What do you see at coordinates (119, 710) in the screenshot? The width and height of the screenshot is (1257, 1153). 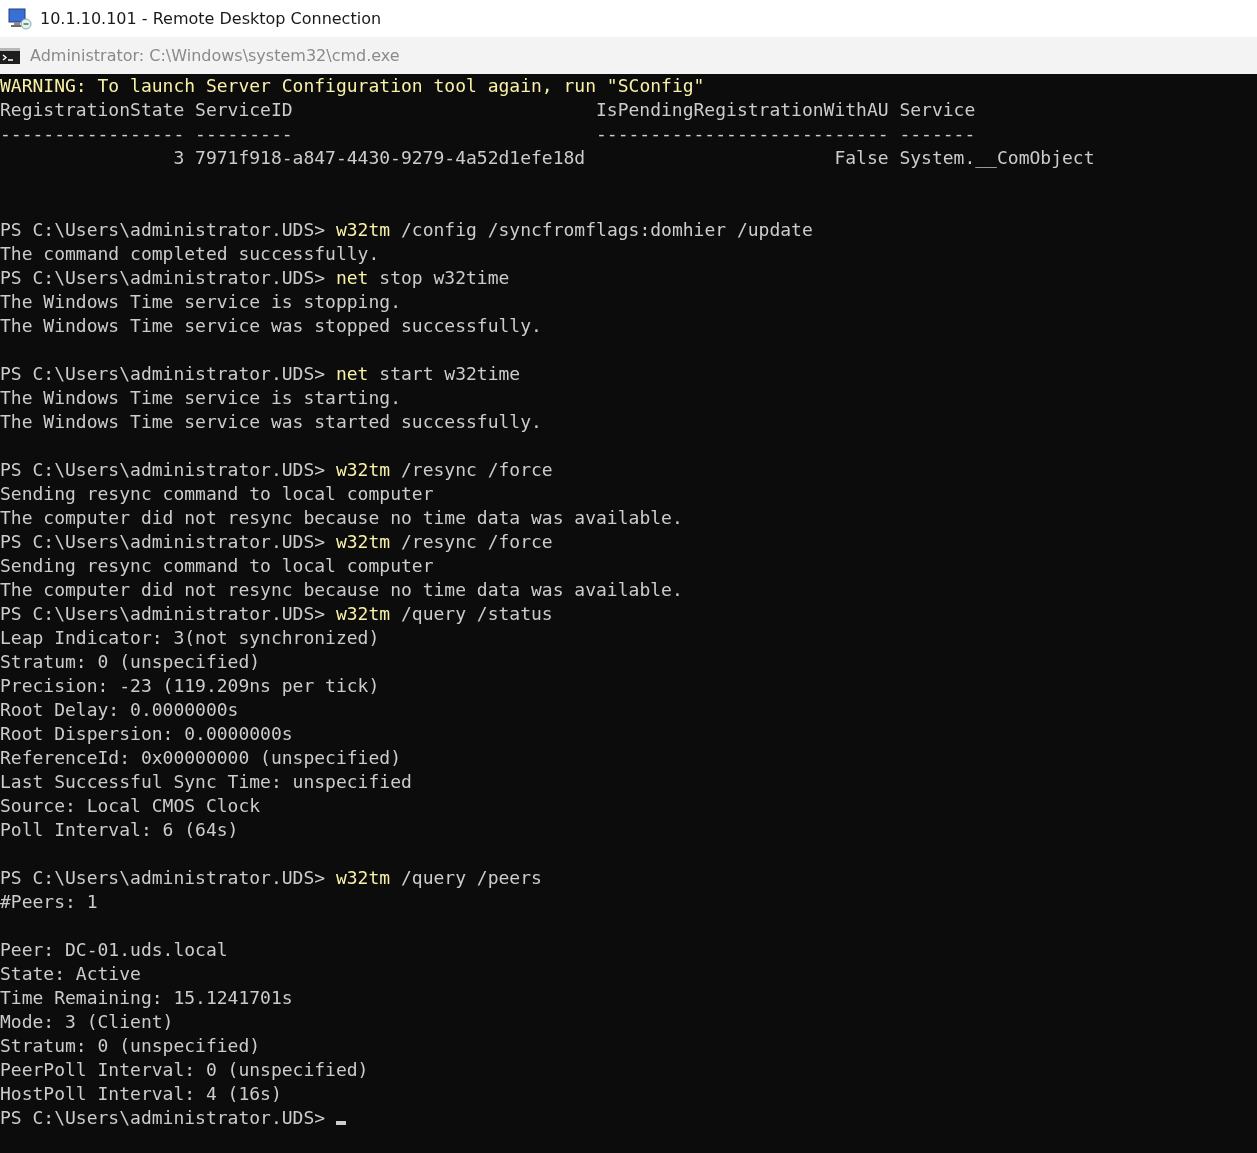 I see `output-line: Root Delay: 0.0000000s` at bounding box center [119, 710].